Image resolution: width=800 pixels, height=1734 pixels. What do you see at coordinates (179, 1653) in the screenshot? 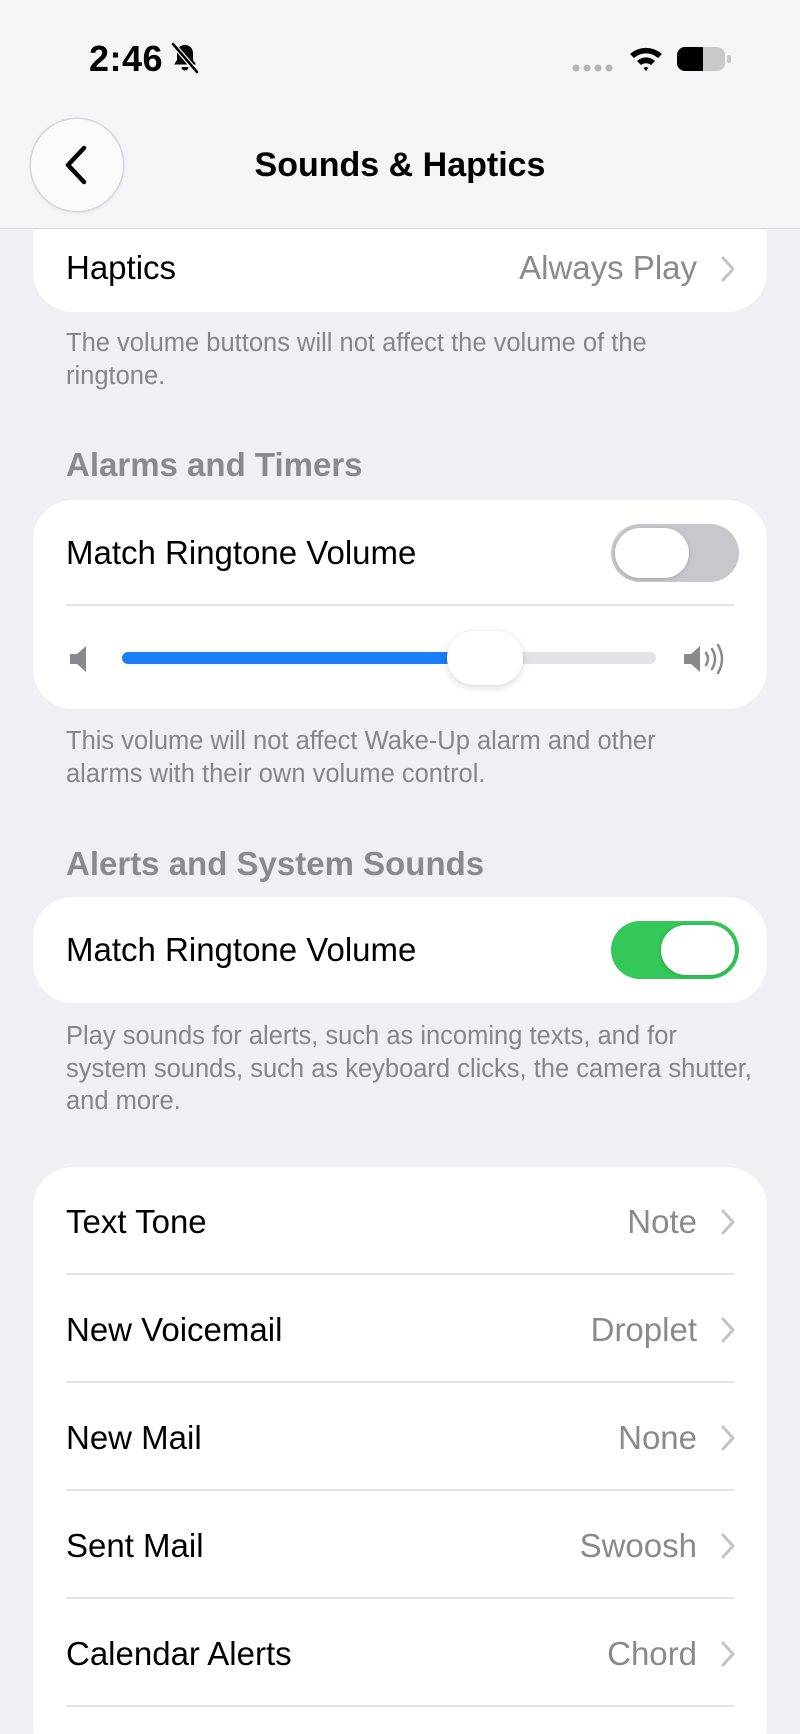
I see `tone-label: Calendar Alerts` at bounding box center [179, 1653].